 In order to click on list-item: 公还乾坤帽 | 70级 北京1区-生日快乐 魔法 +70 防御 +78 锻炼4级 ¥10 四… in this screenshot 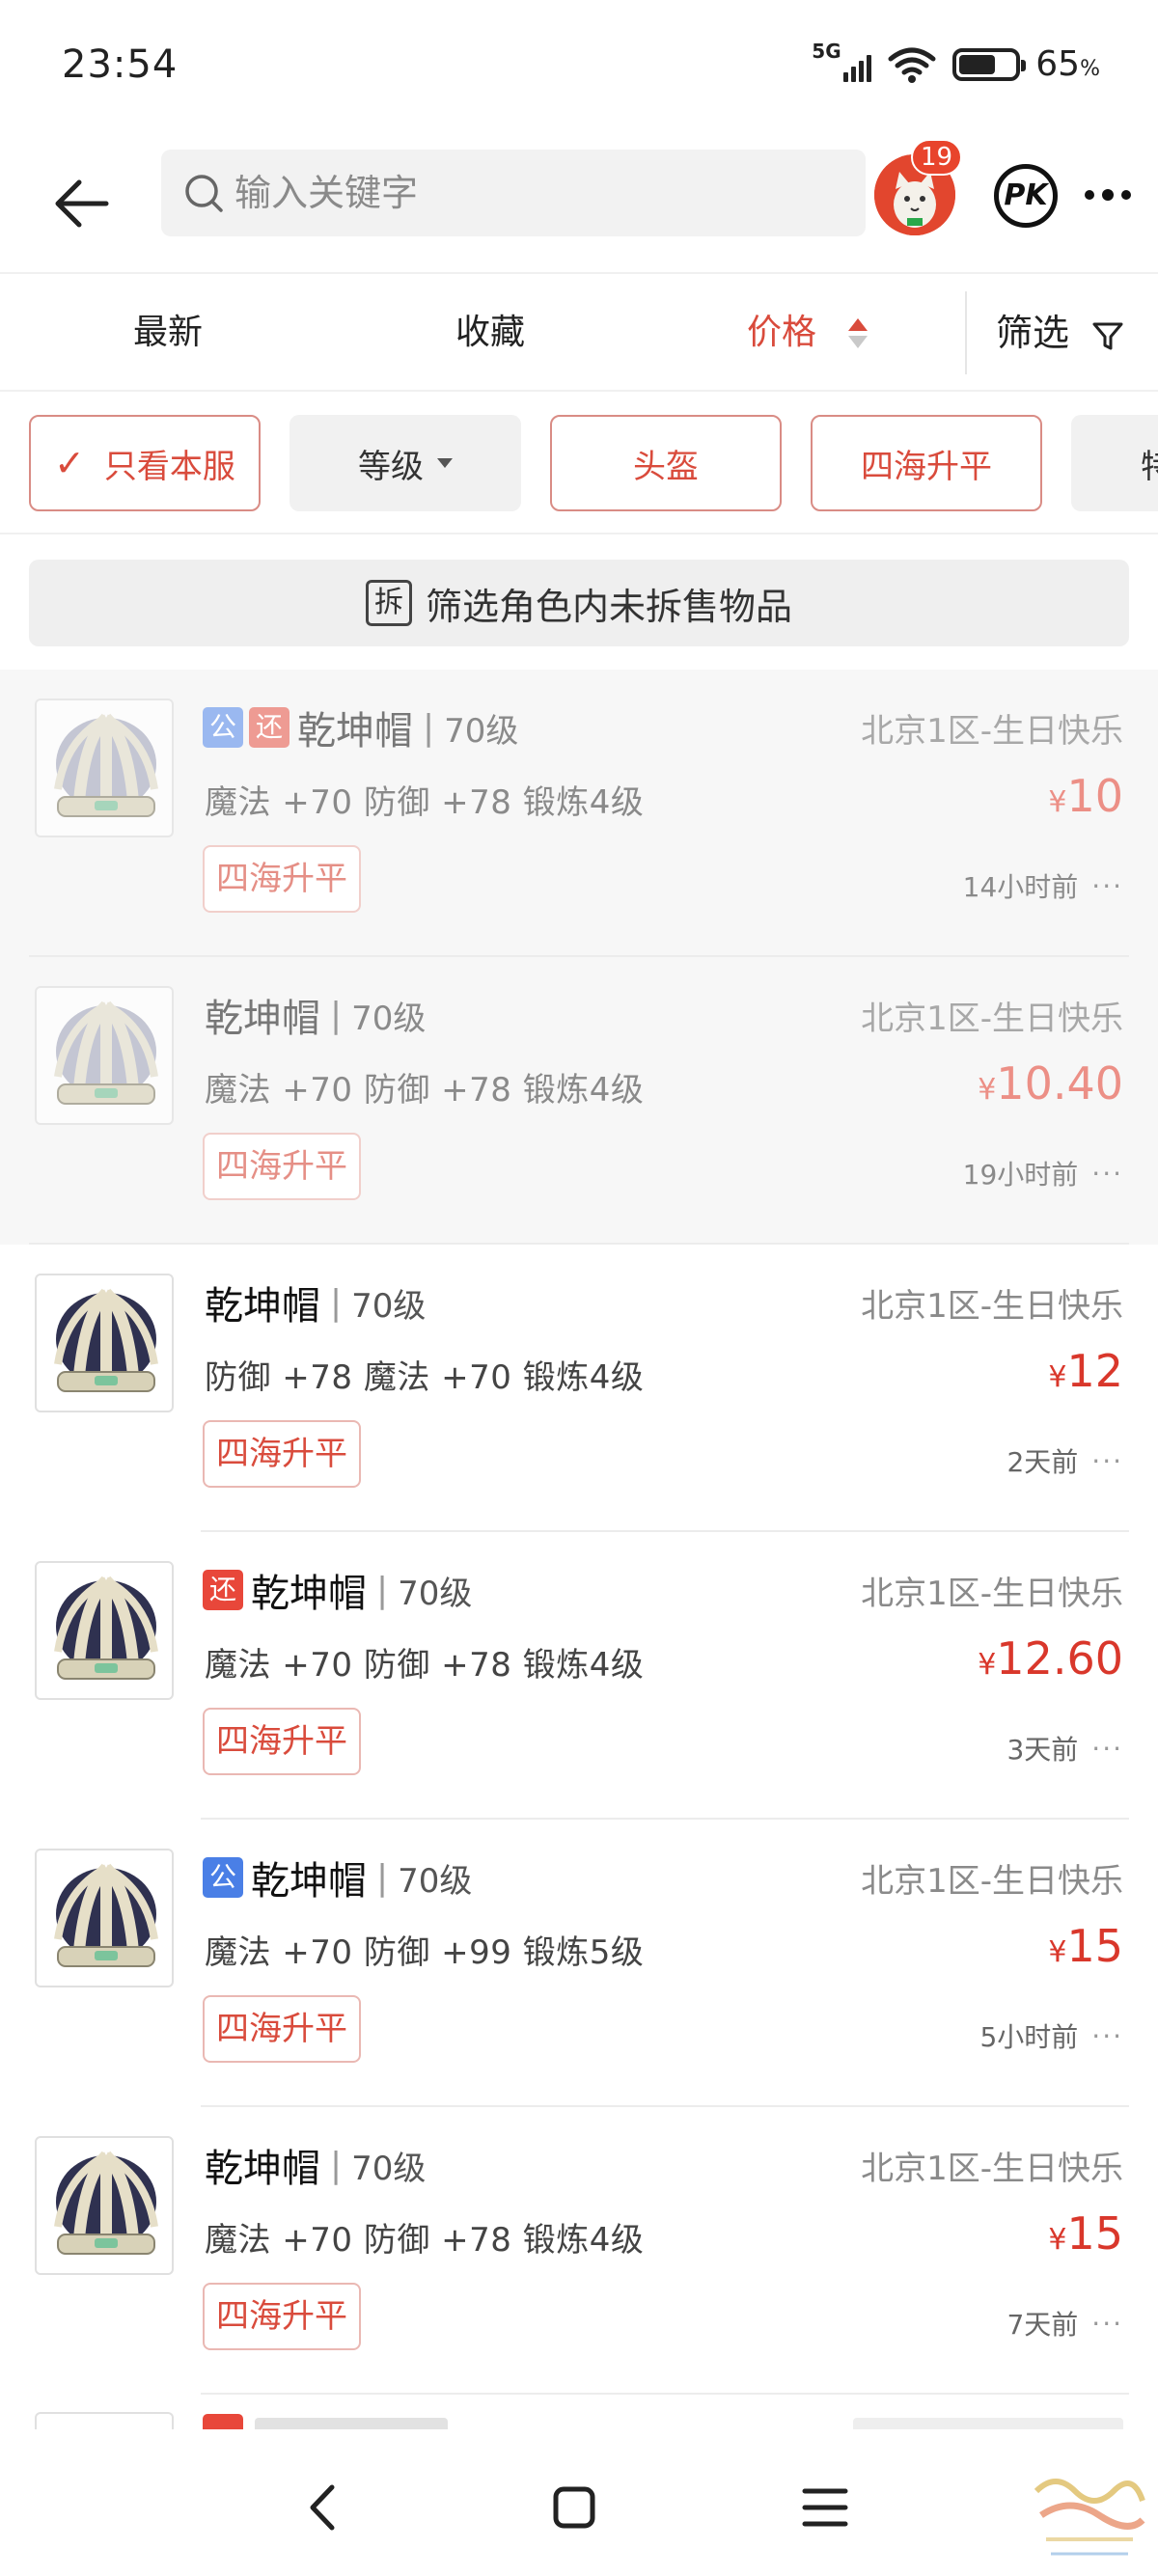, I will do `click(579, 813)`.